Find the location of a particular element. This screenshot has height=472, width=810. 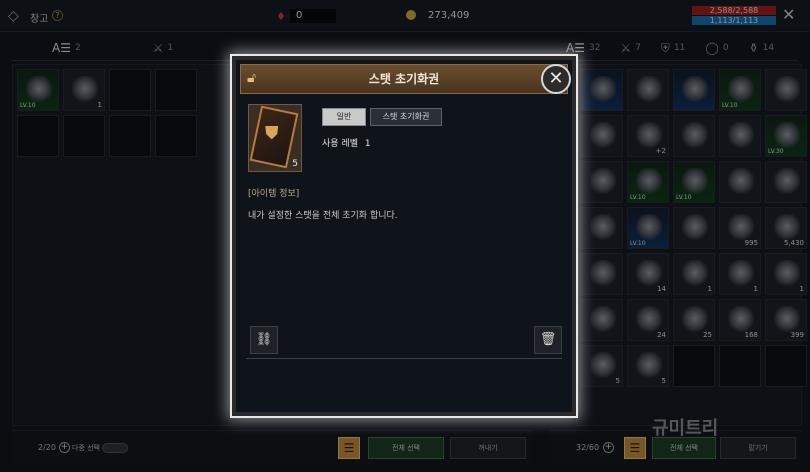

modal-header: 🔓︎ 스탯 초기화권 ✕ is located at coordinates (405, 79).